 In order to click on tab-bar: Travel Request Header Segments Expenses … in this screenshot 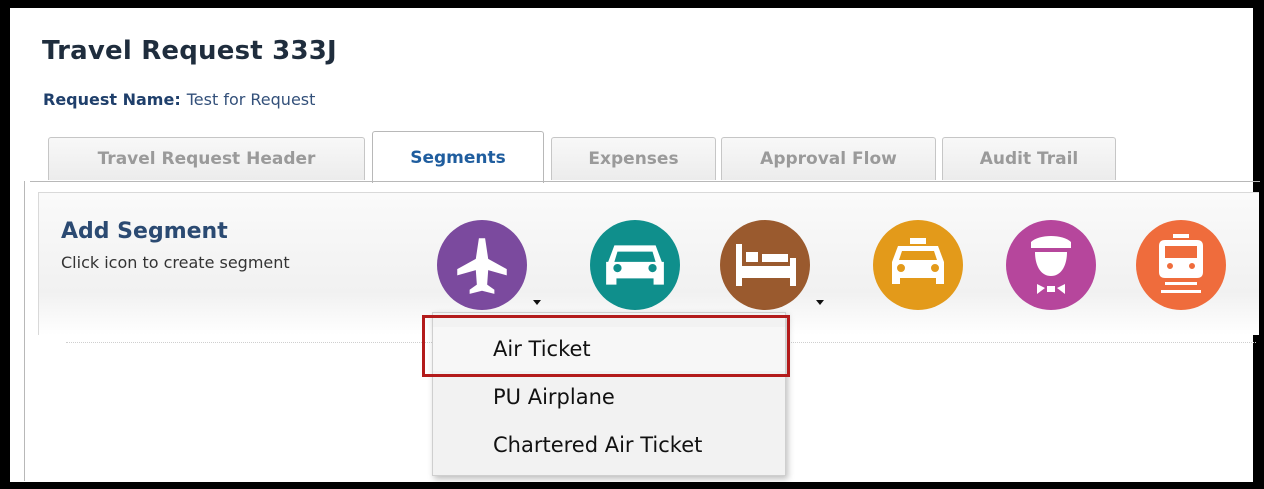, I will do `click(648, 157)`.